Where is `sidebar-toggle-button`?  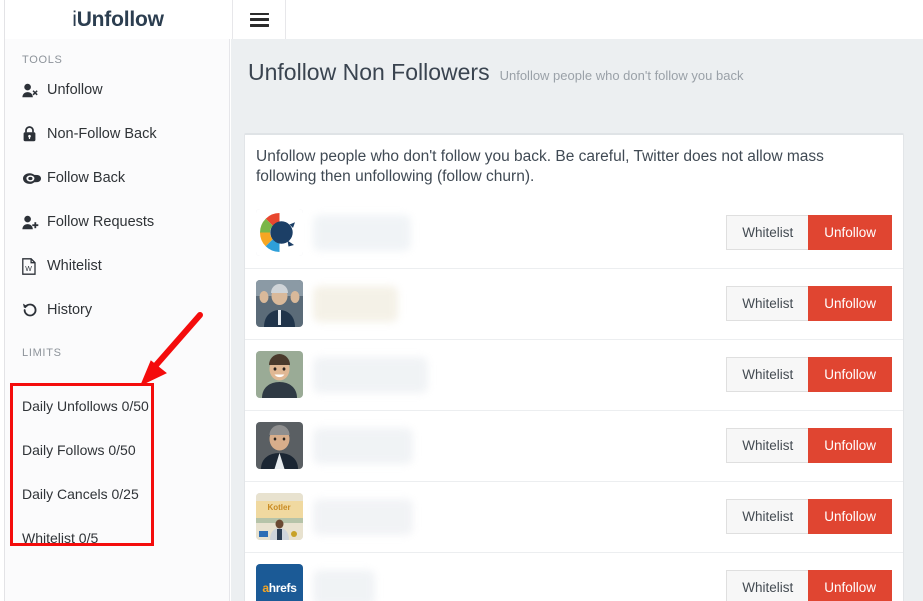 sidebar-toggle-button is located at coordinates (260, 19).